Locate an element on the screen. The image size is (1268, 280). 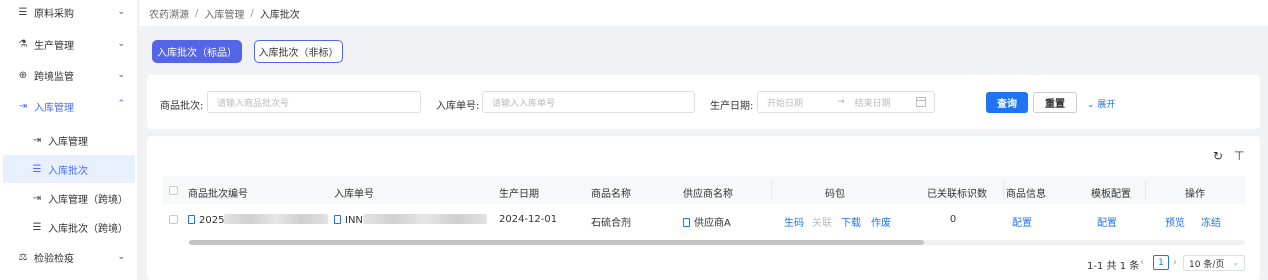
sub-label: 入库批次 is located at coordinates (68, 171).